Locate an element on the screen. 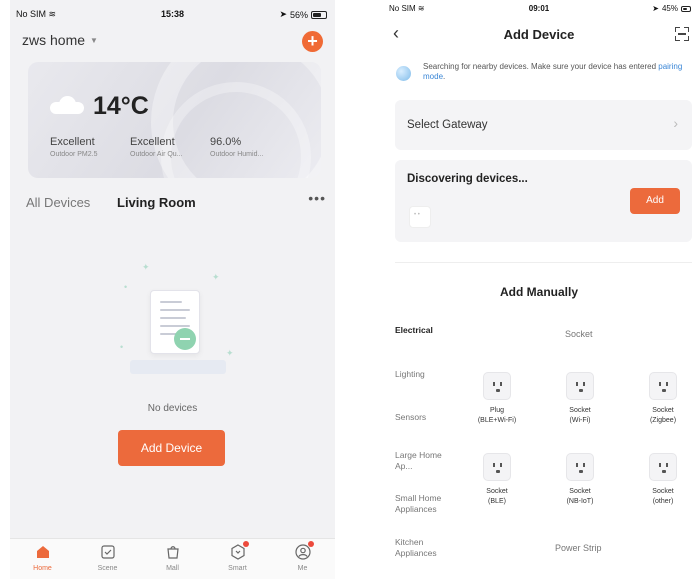  battery-percent: 56% is located at coordinates (298, 14).